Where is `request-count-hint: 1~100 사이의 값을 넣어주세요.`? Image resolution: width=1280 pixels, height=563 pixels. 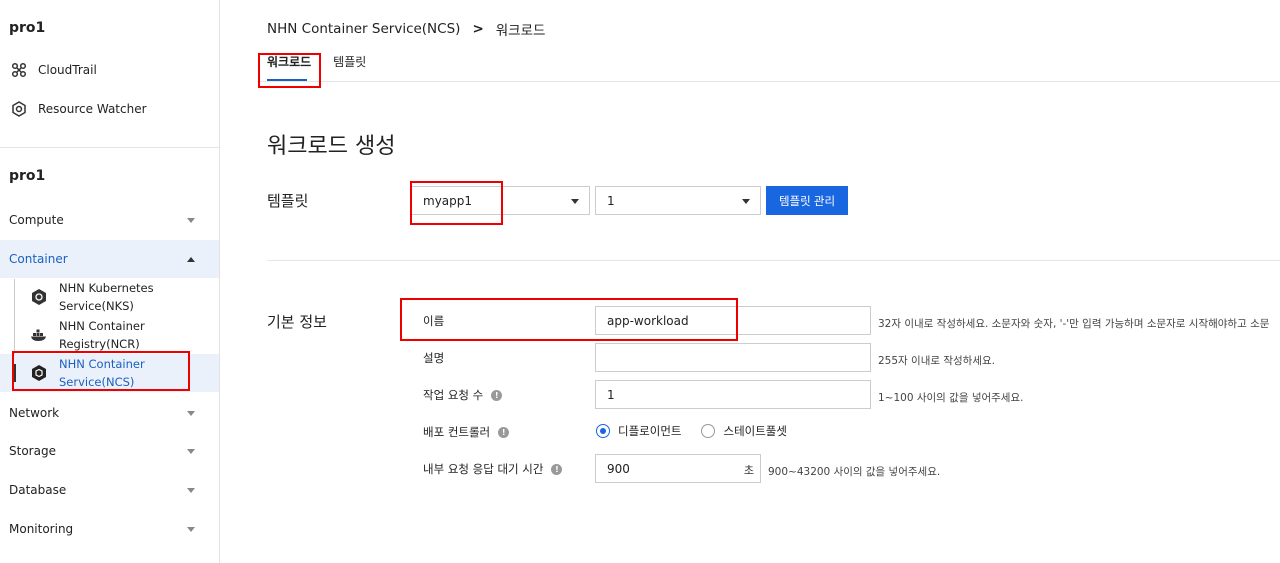
request-count-hint: 1~100 사이의 값을 넣어주세요. is located at coordinates (951, 398).